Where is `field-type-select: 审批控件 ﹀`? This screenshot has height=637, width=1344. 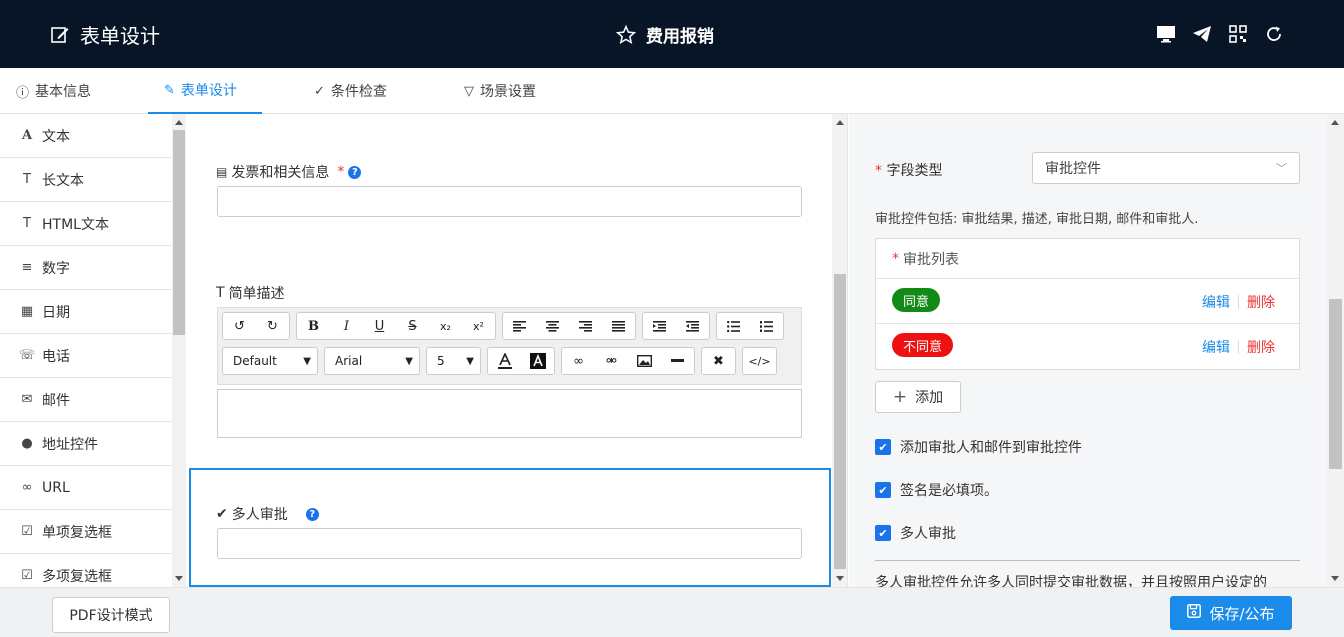 field-type-select: 审批控件 ﹀ is located at coordinates (1166, 168).